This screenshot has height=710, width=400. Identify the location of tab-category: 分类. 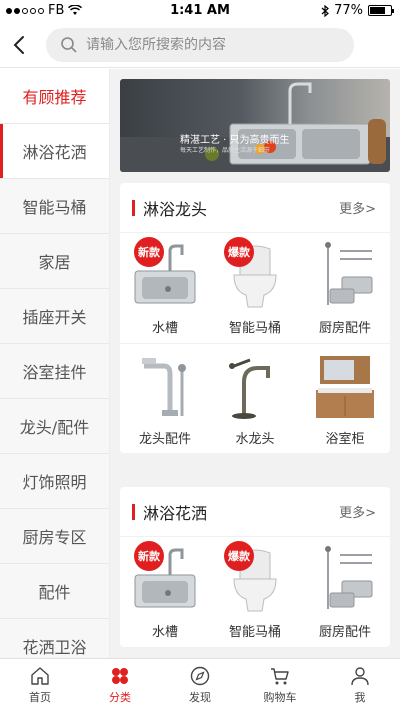
(120, 684).